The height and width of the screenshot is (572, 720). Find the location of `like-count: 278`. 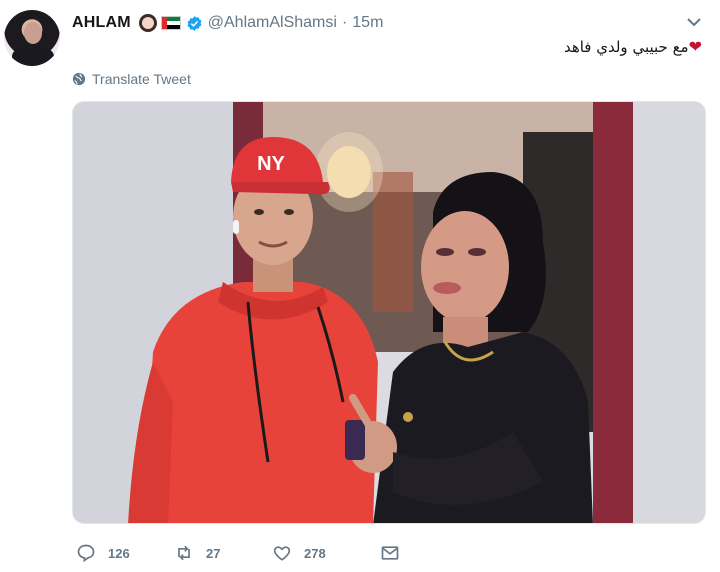

like-count: 278 is located at coordinates (315, 553).